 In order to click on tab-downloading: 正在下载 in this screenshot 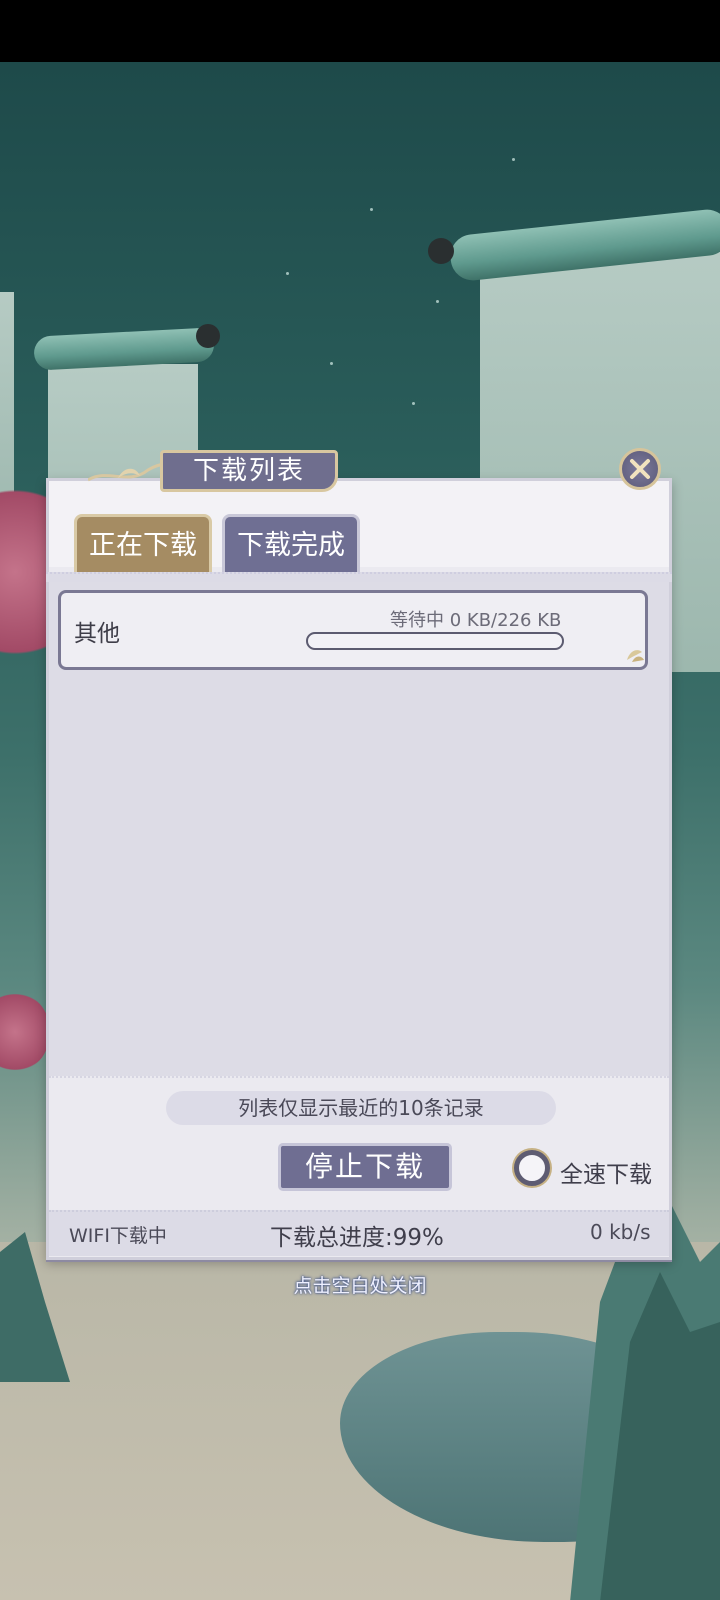, I will do `click(143, 543)`.